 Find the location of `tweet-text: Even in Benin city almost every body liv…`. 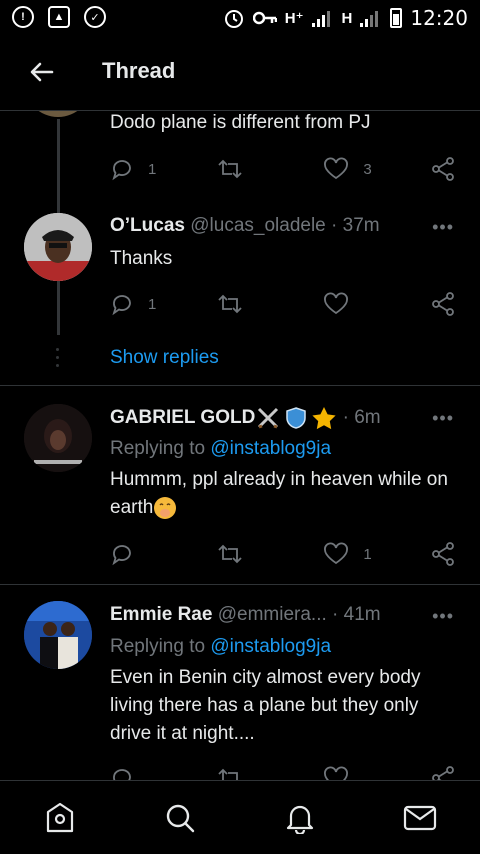

tweet-text: Even in Benin city almost every body liv… is located at coordinates (265, 705).